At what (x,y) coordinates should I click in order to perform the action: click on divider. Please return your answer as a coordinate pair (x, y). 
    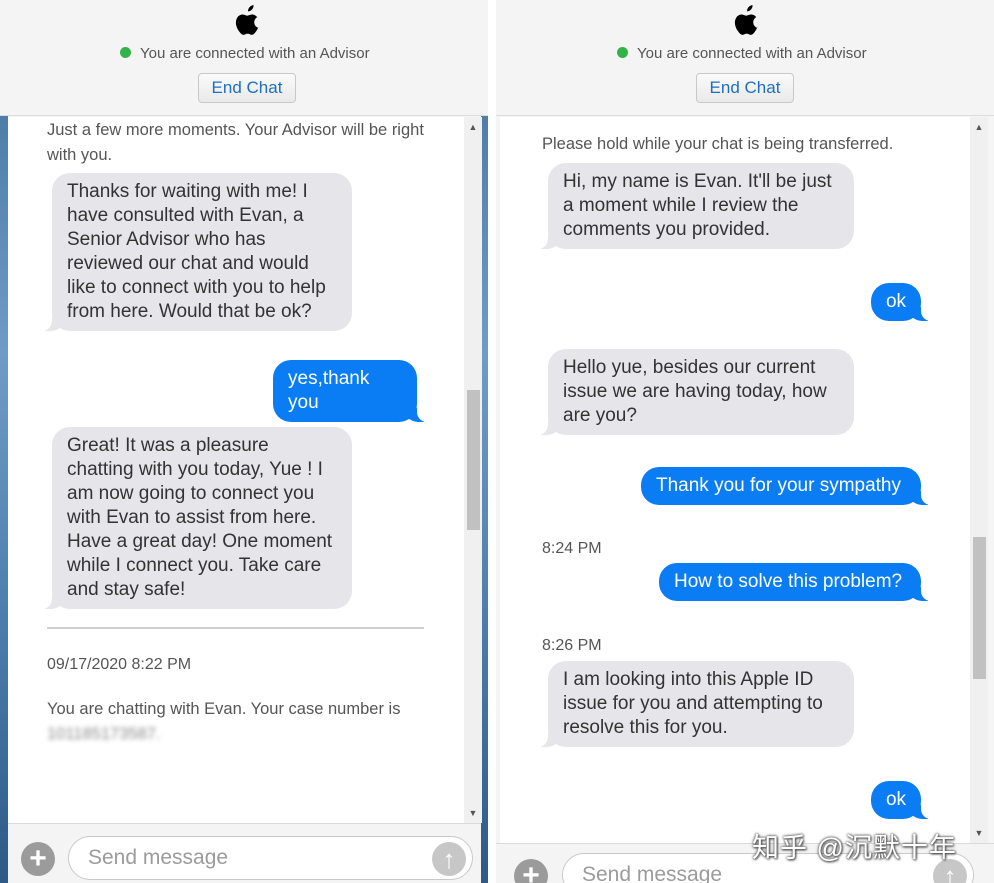
    Looking at the image, I should click on (235, 628).